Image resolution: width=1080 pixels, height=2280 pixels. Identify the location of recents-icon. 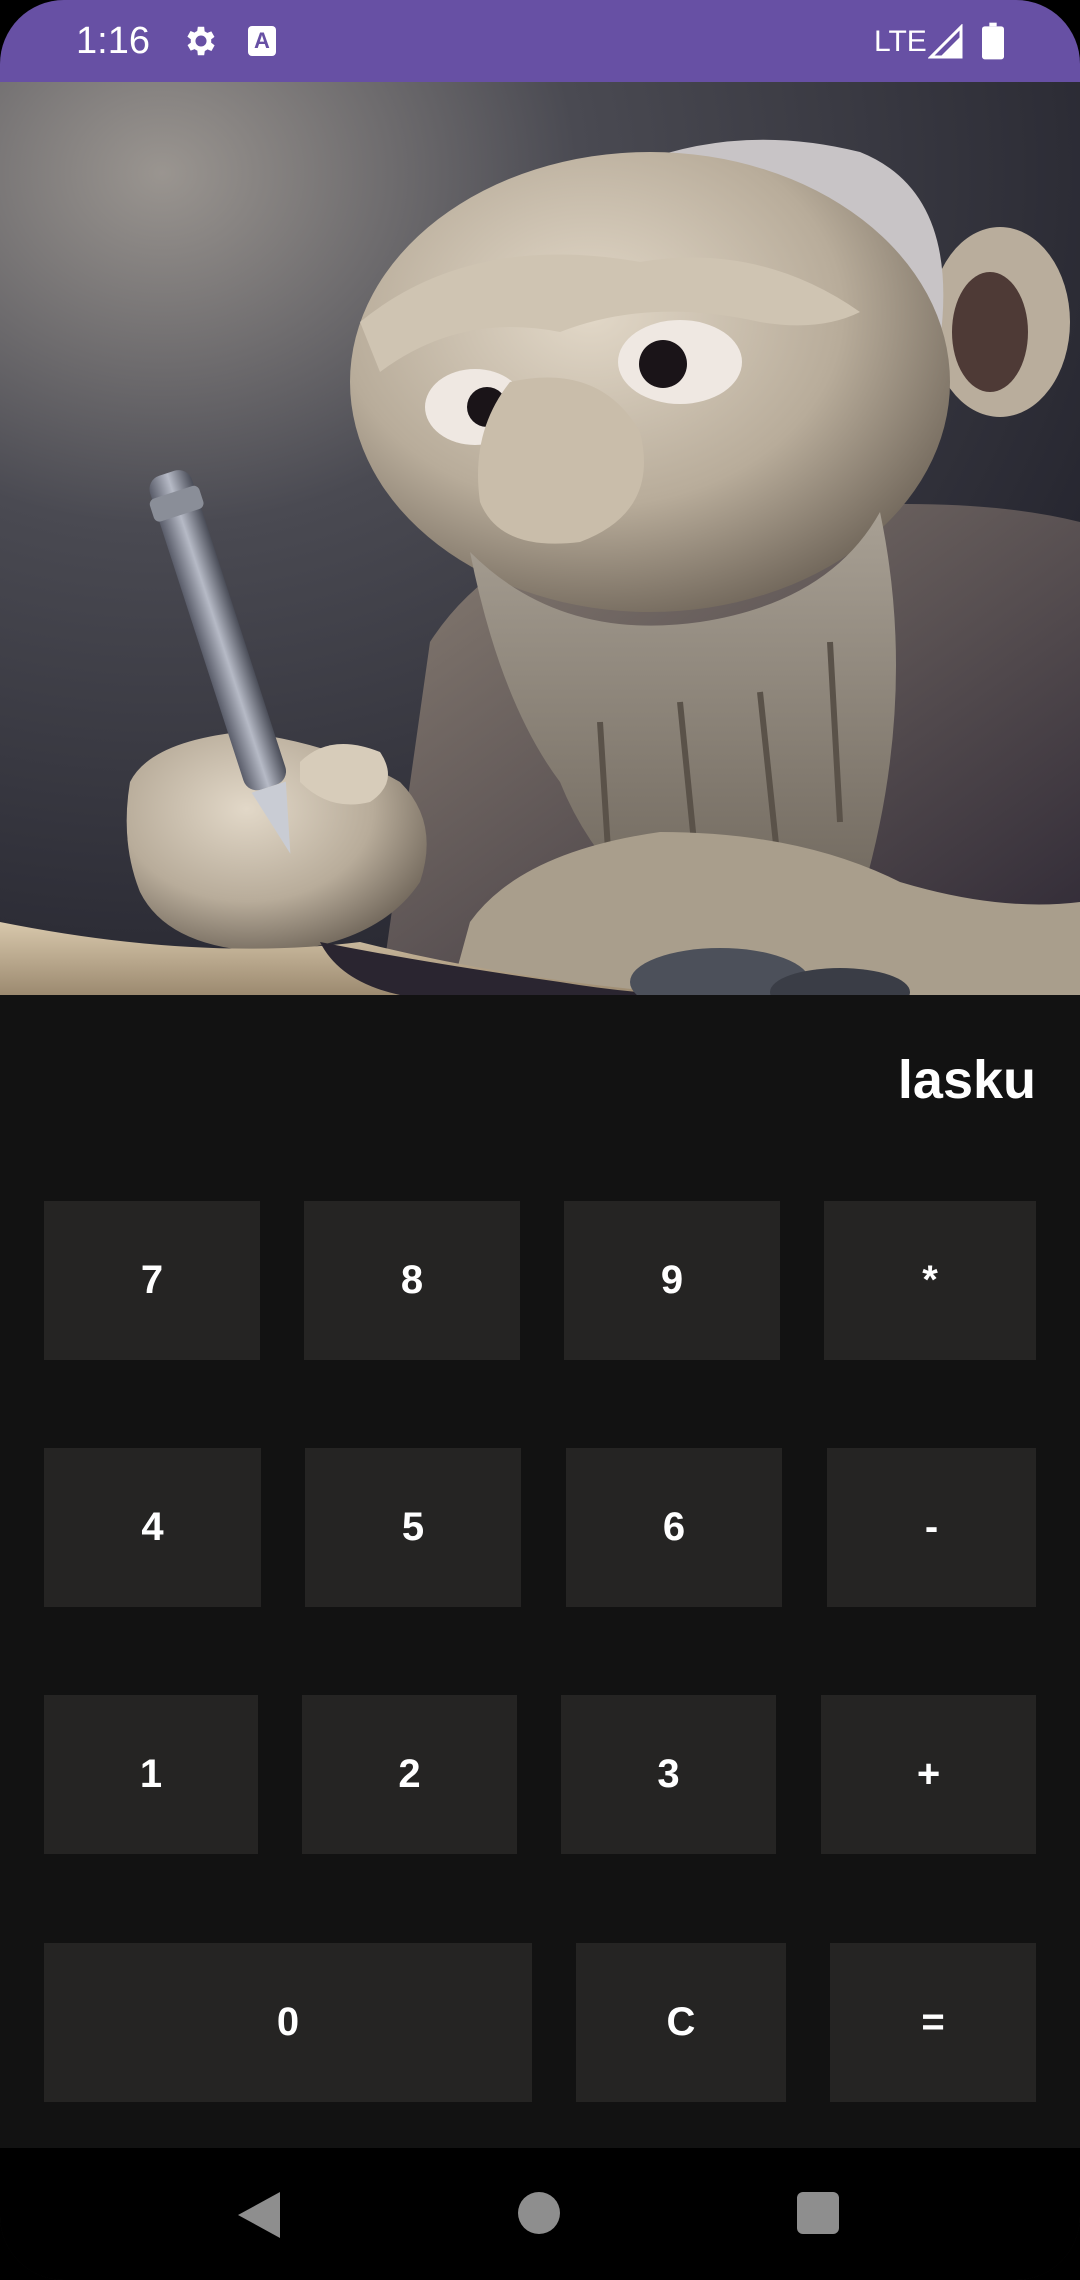
(818, 2213).